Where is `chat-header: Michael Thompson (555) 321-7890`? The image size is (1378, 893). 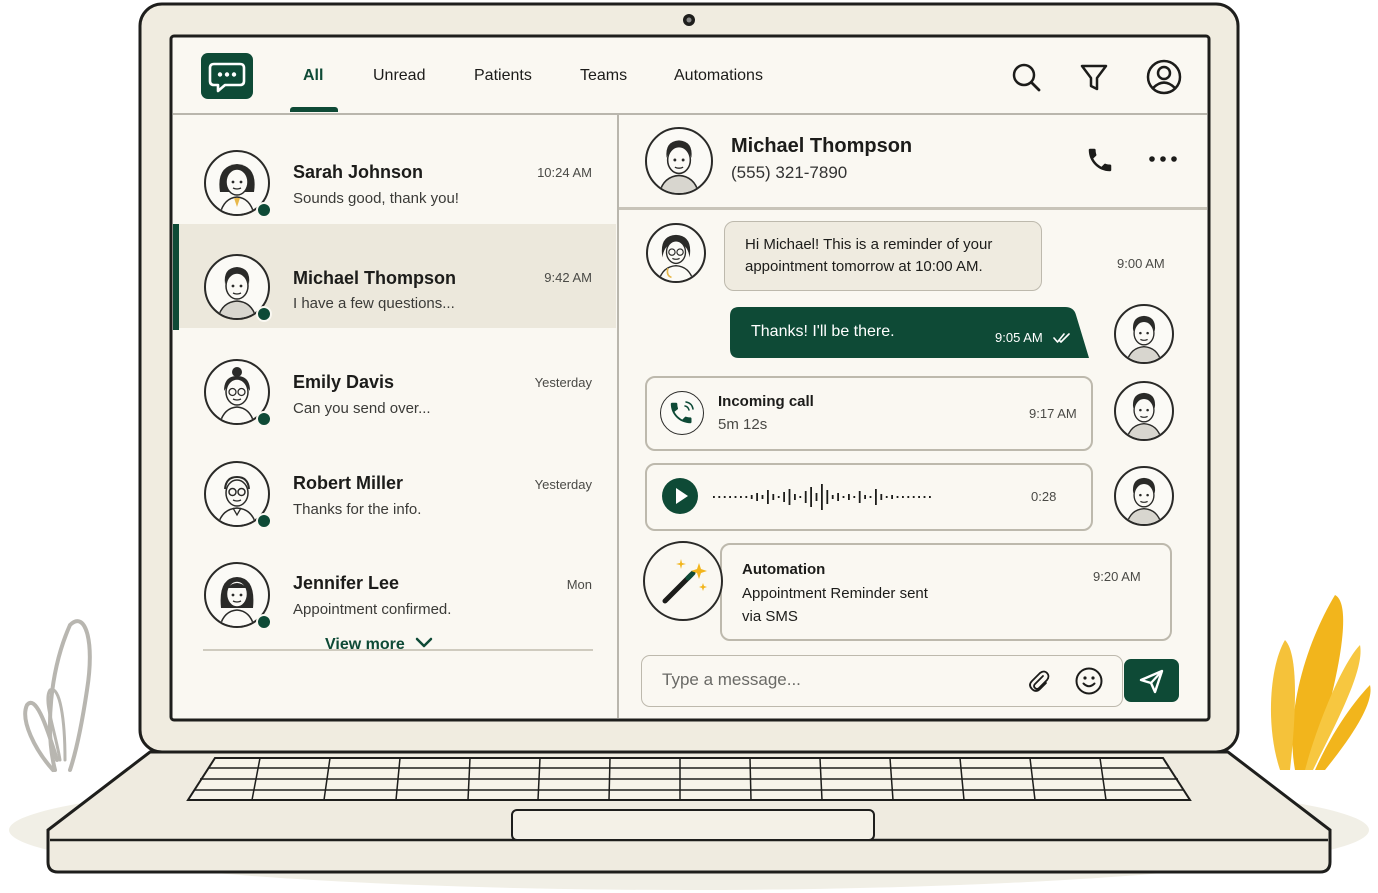
chat-header: Michael Thompson (555) 321-7890 is located at coordinates (913, 162).